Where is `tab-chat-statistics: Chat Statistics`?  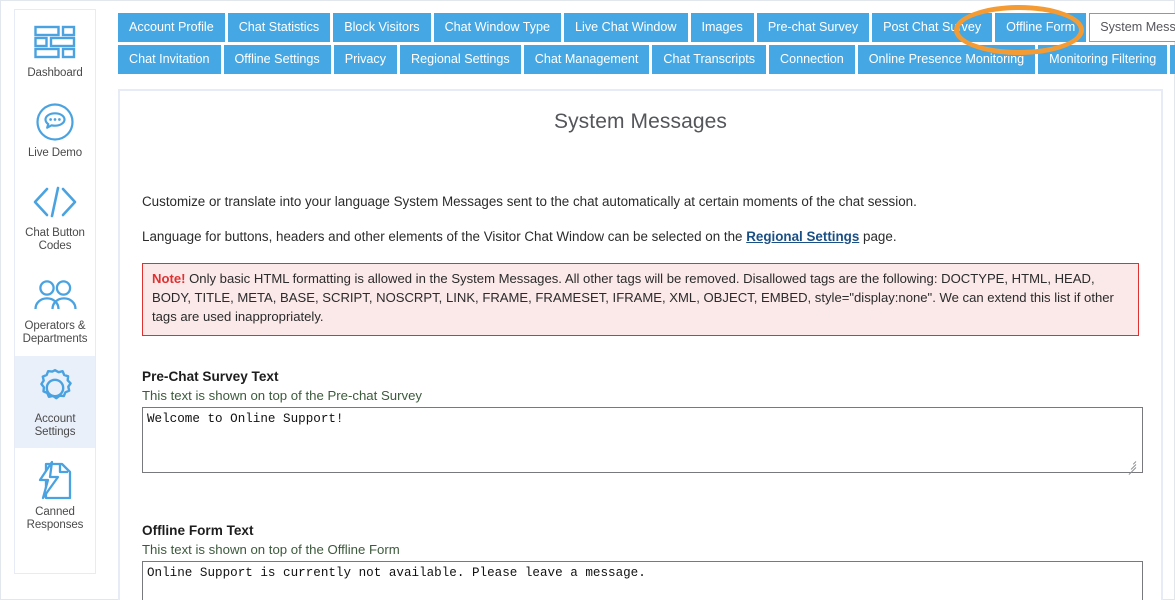
tab-chat-statistics: Chat Statistics is located at coordinates (279, 27).